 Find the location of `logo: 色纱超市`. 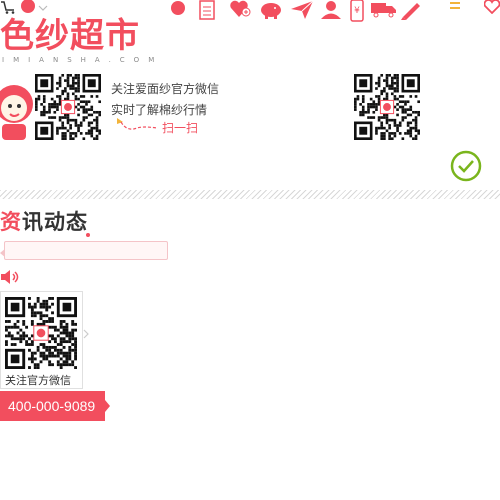

logo: 色纱超市 is located at coordinates (70, 36).